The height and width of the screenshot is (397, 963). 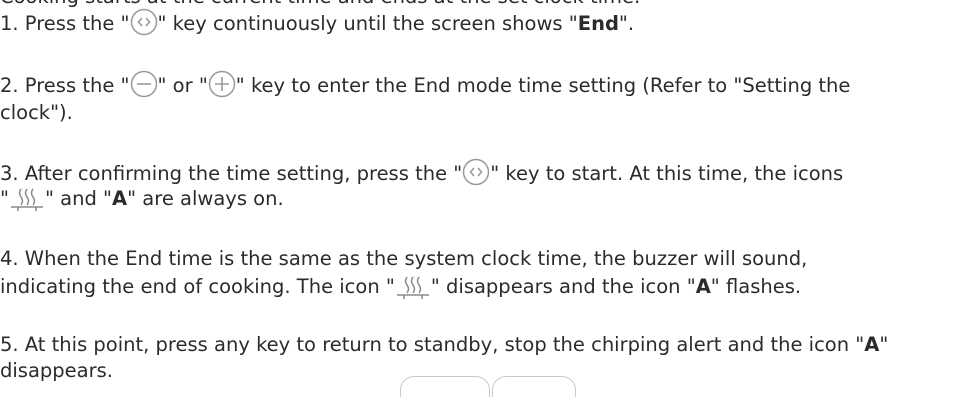 What do you see at coordinates (445, 386) in the screenshot?
I see `partial-button-left` at bounding box center [445, 386].